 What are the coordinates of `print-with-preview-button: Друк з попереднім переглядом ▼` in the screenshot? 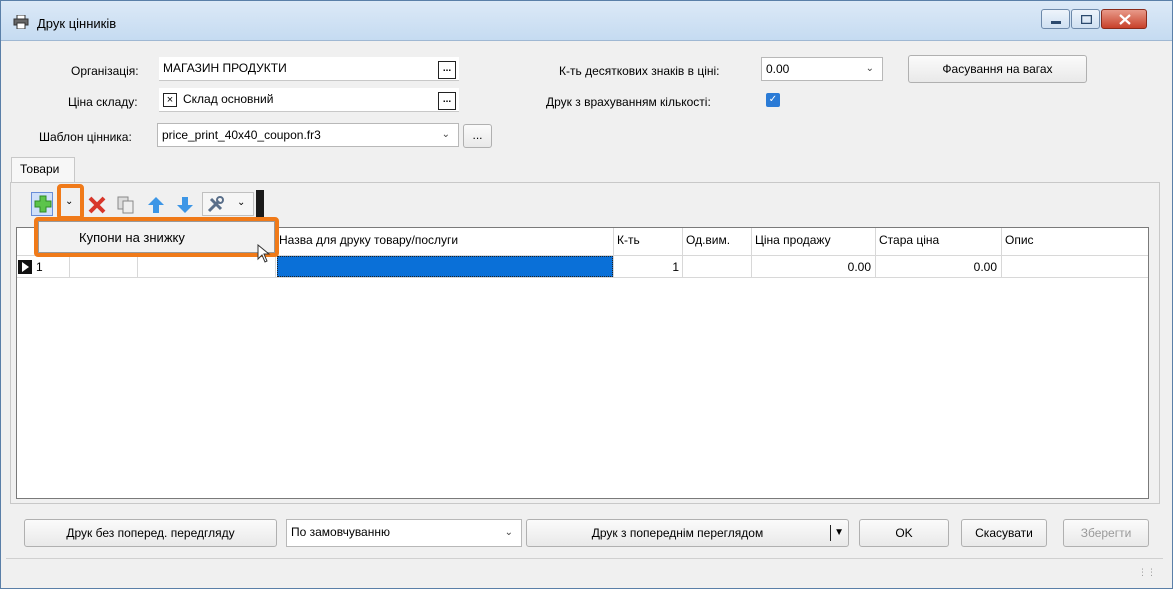 It's located at (687, 533).